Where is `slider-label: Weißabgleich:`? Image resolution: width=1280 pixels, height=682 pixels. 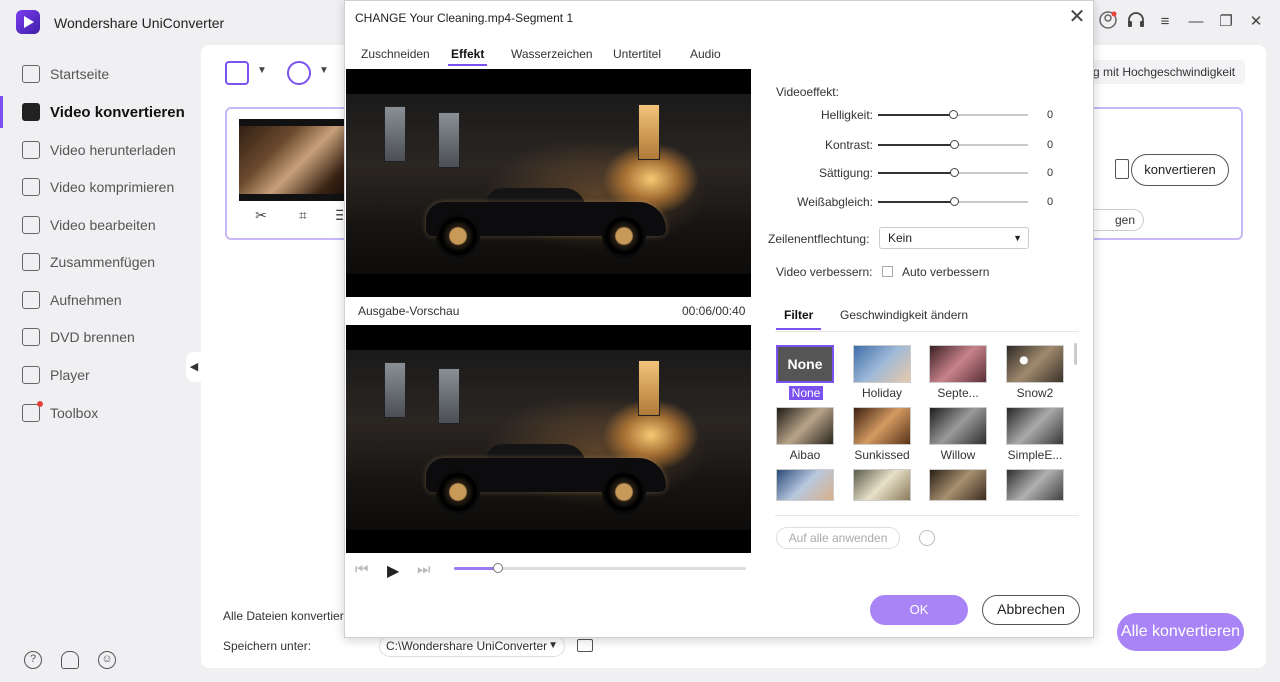 slider-label: Weißabgleich: is located at coordinates (835, 202).